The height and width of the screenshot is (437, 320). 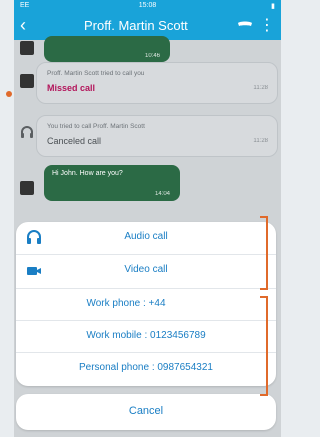 I want to click on phone-icon, so click(x=245, y=26).